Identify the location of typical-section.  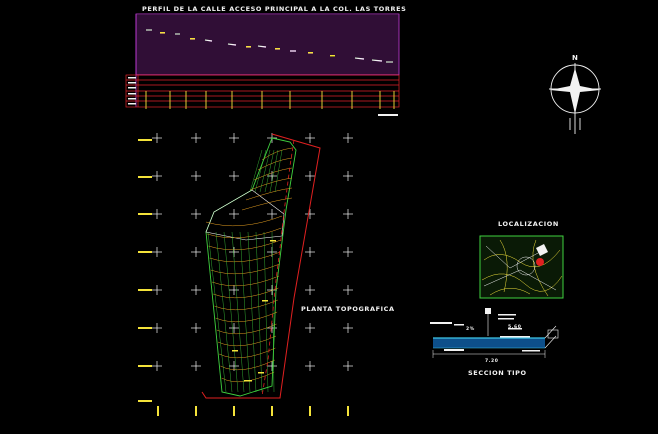
(494, 333).